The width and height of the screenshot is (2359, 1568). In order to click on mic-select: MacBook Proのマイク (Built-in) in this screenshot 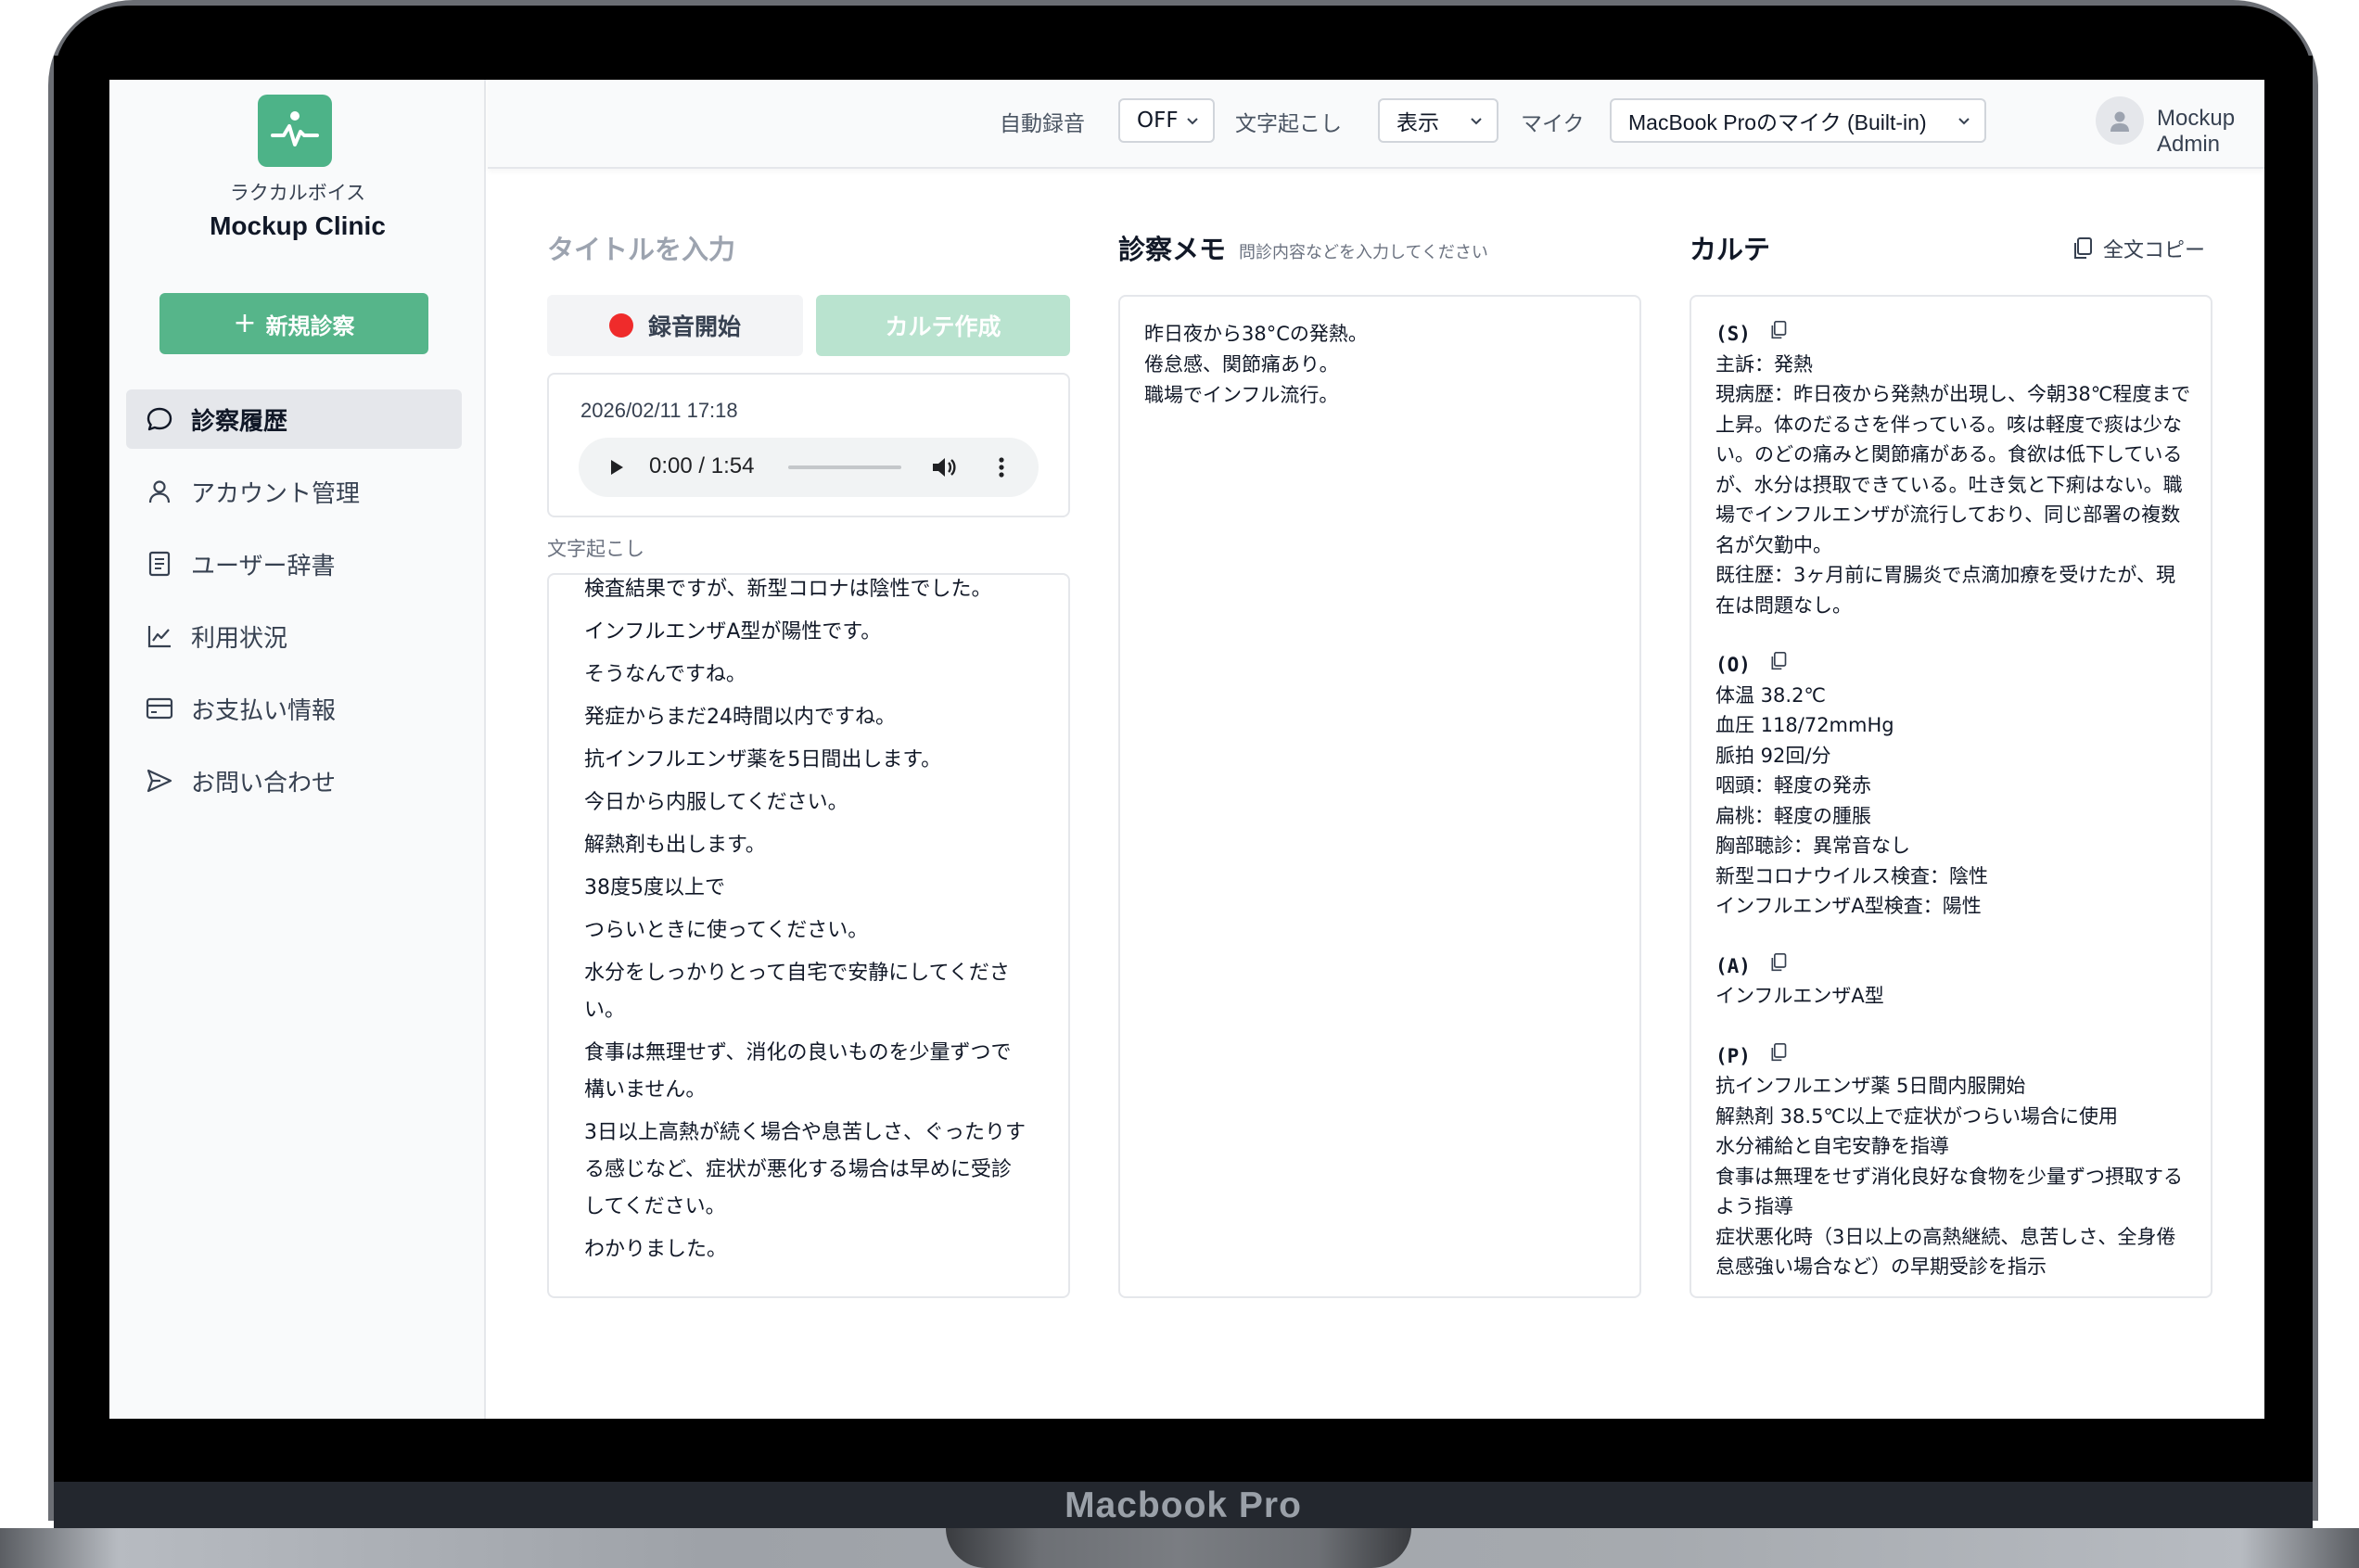, I will do `click(1798, 120)`.